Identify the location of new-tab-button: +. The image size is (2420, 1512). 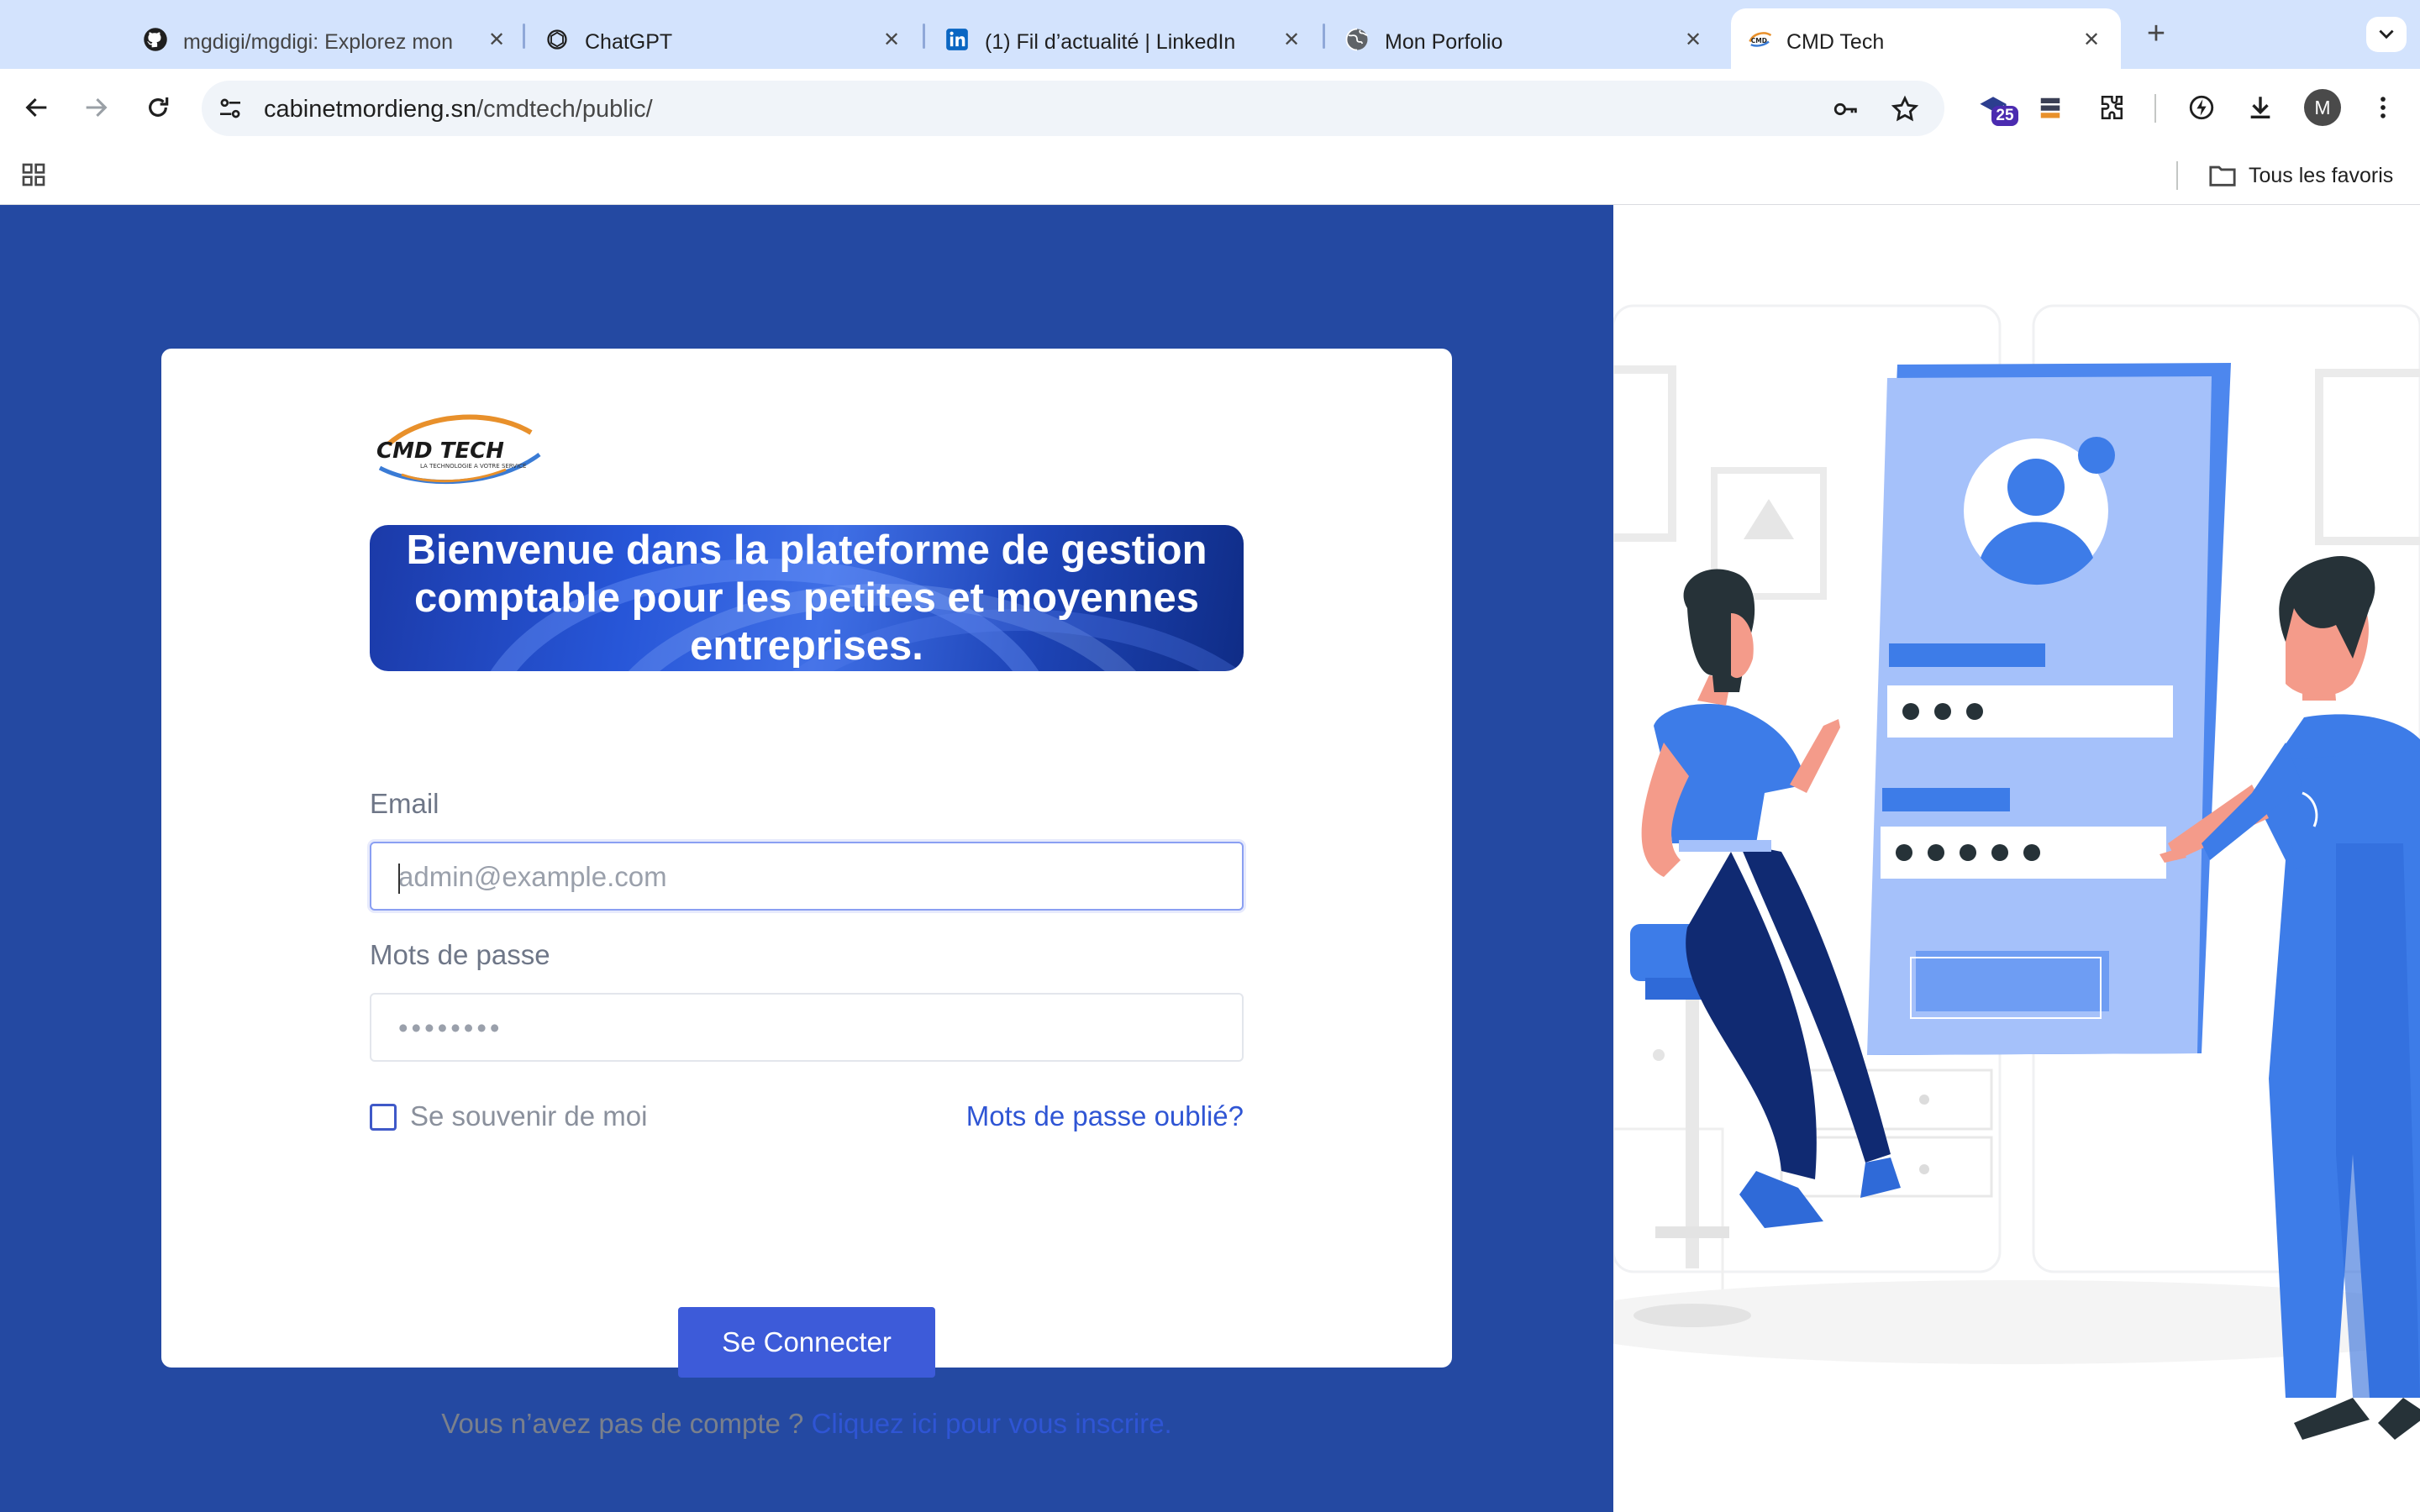
(2156, 33).